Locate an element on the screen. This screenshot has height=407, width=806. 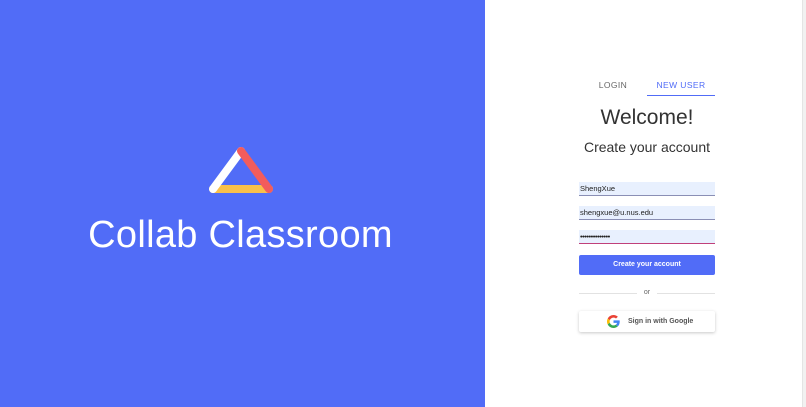
email-field: shengxue@u.nus.edu is located at coordinates (647, 213).